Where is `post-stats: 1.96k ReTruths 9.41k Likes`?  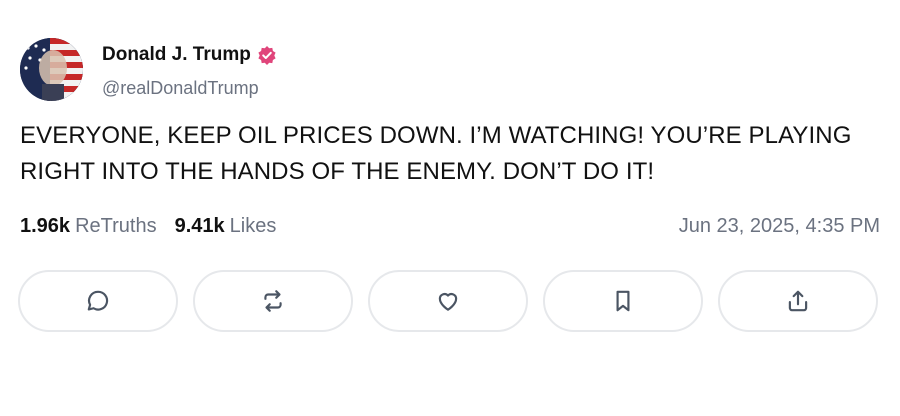
post-stats: 1.96k ReTruths 9.41k Likes is located at coordinates (157, 226).